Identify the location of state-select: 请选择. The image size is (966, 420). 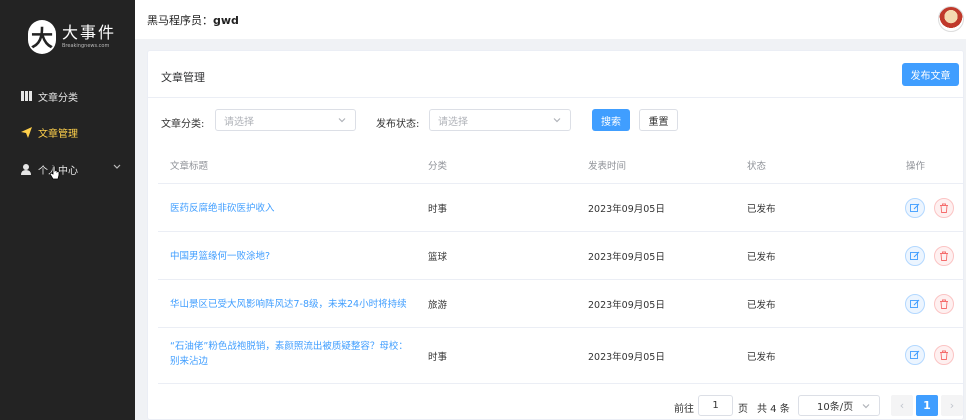
(500, 120).